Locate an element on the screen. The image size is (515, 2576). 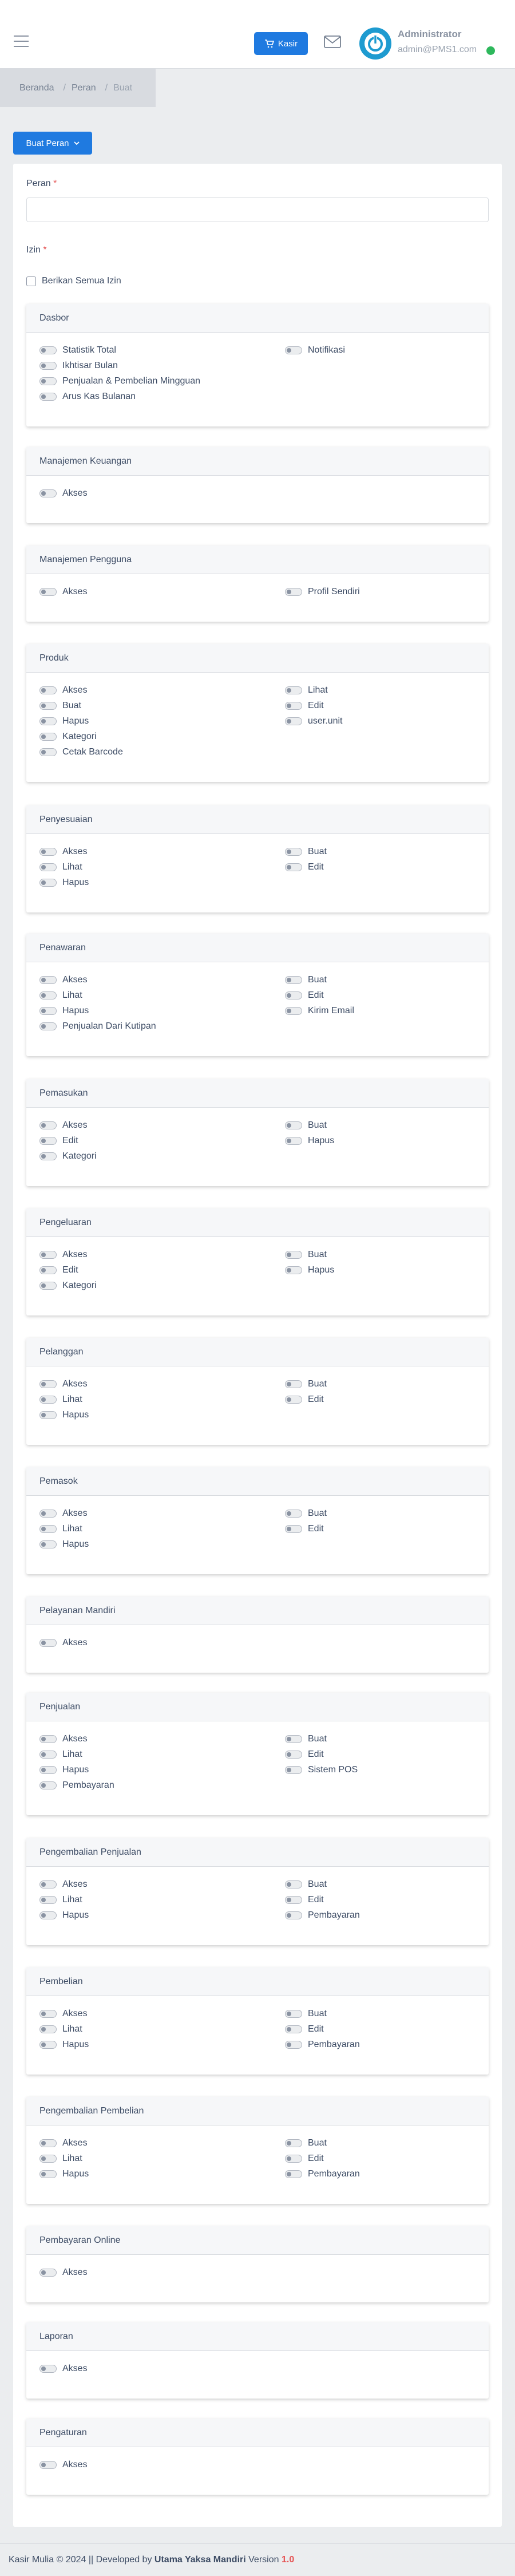
permission-toggle: Notifikasi is located at coordinates (315, 350).